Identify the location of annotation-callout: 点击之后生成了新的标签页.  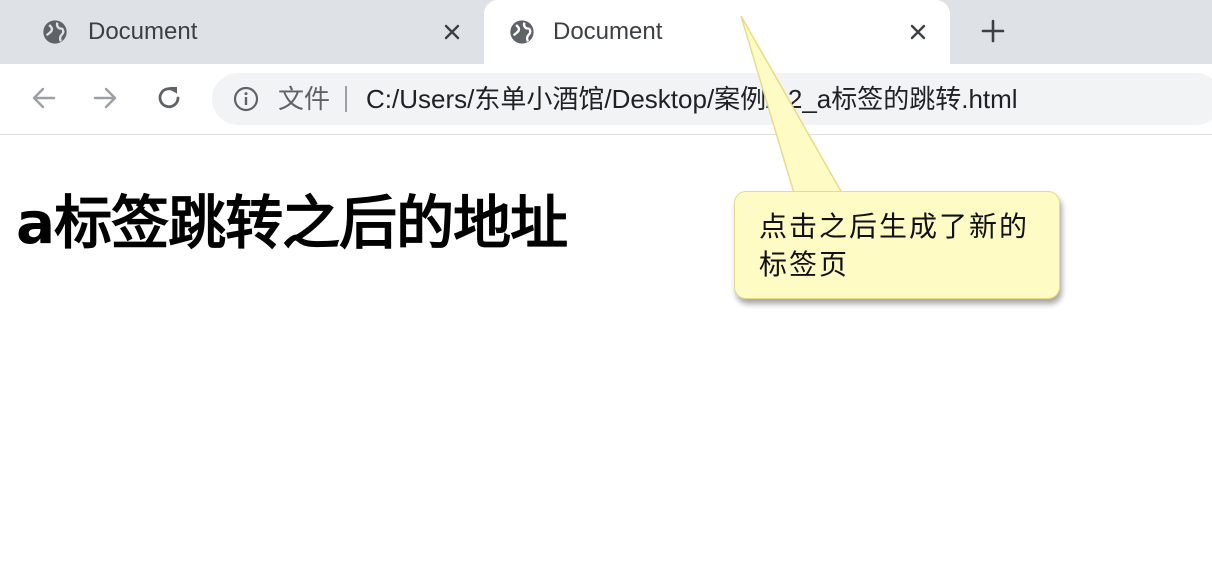
(897, 245).